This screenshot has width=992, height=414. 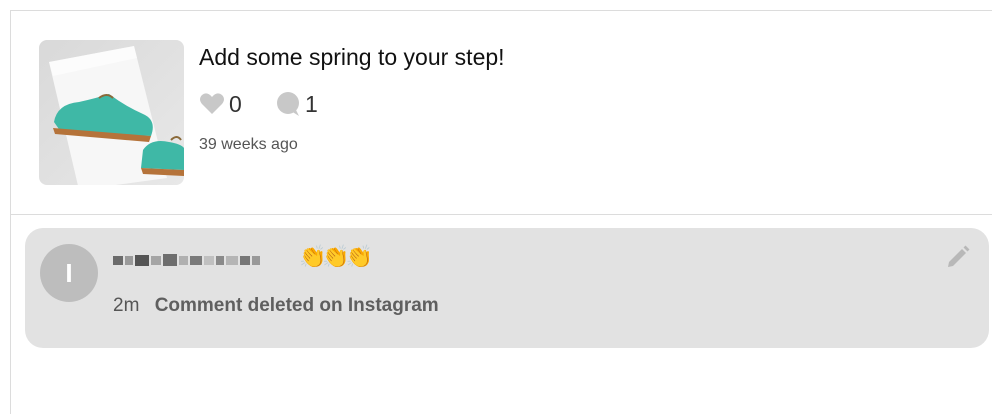 I want to click on comment-meta: 2m Comment deleted on Instagram, so click(x=276, y=306).